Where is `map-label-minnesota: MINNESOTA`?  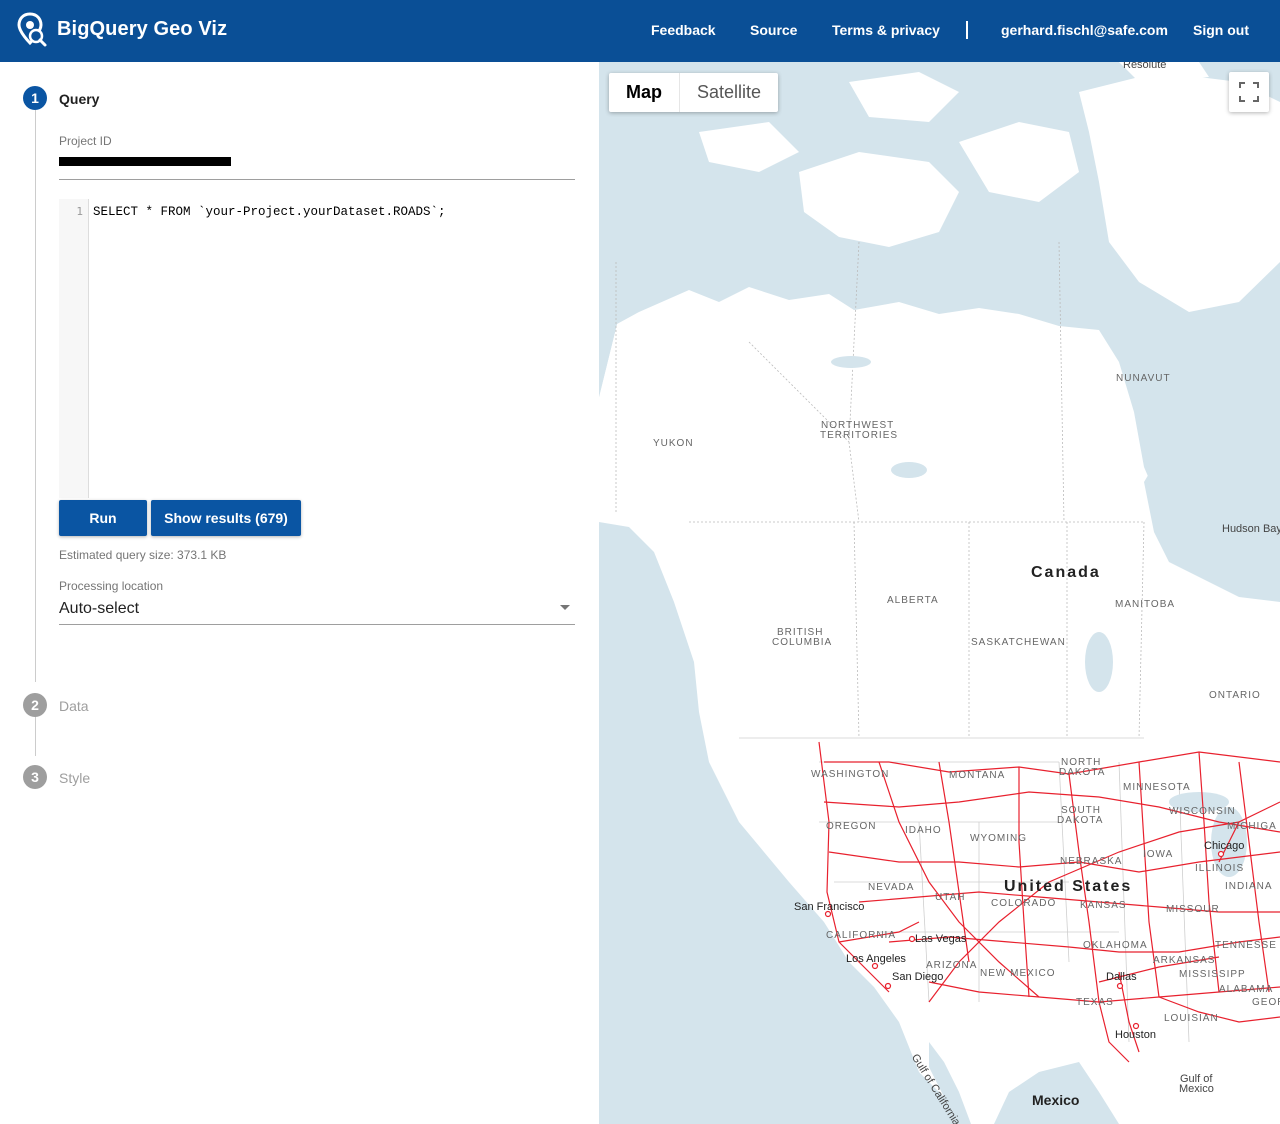 map-label-minnesota: MINNESOTA is located at coordinates (1157, 787).